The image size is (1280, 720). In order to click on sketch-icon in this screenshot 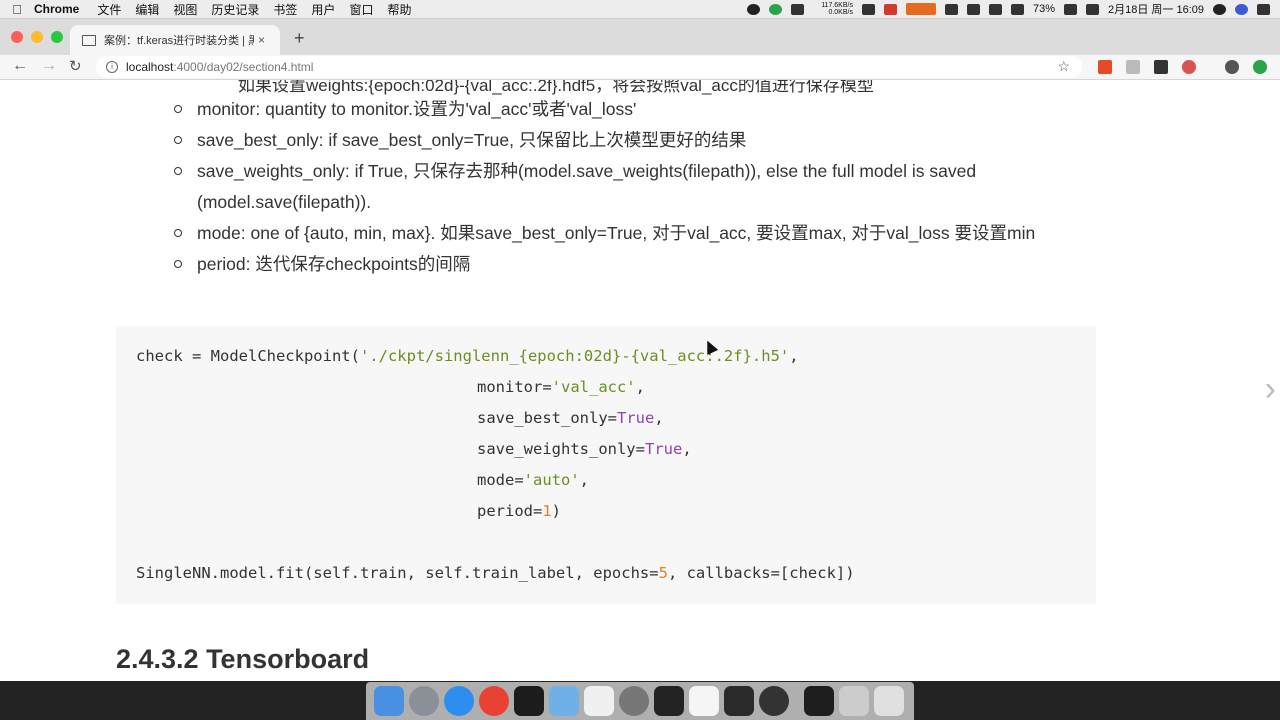, I will do `click(599, 701)`.